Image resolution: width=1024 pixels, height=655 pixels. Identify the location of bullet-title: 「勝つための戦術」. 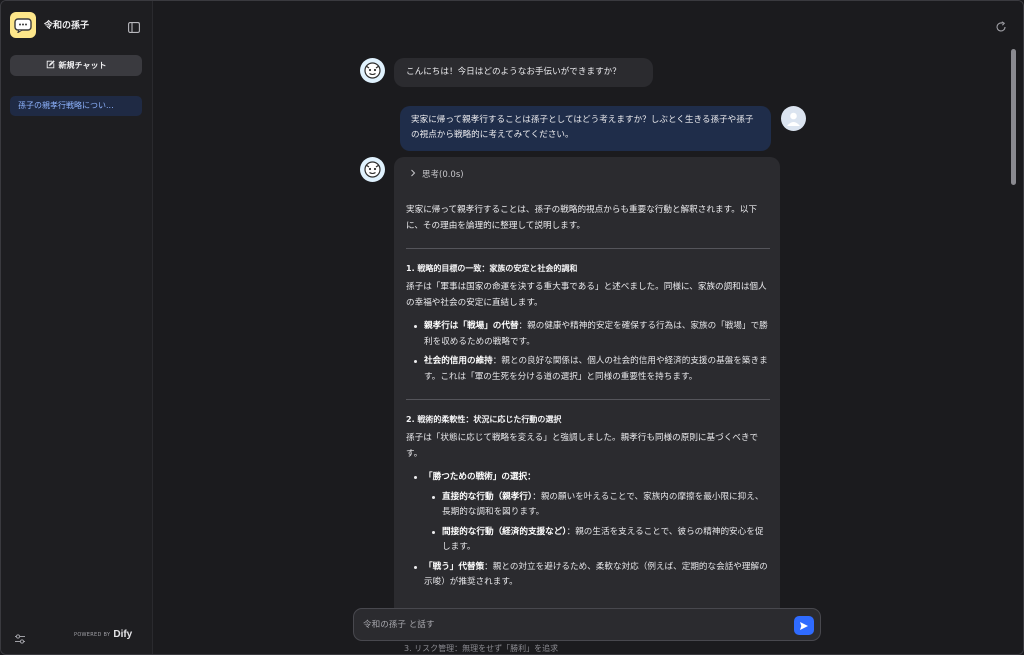
(463, 477).